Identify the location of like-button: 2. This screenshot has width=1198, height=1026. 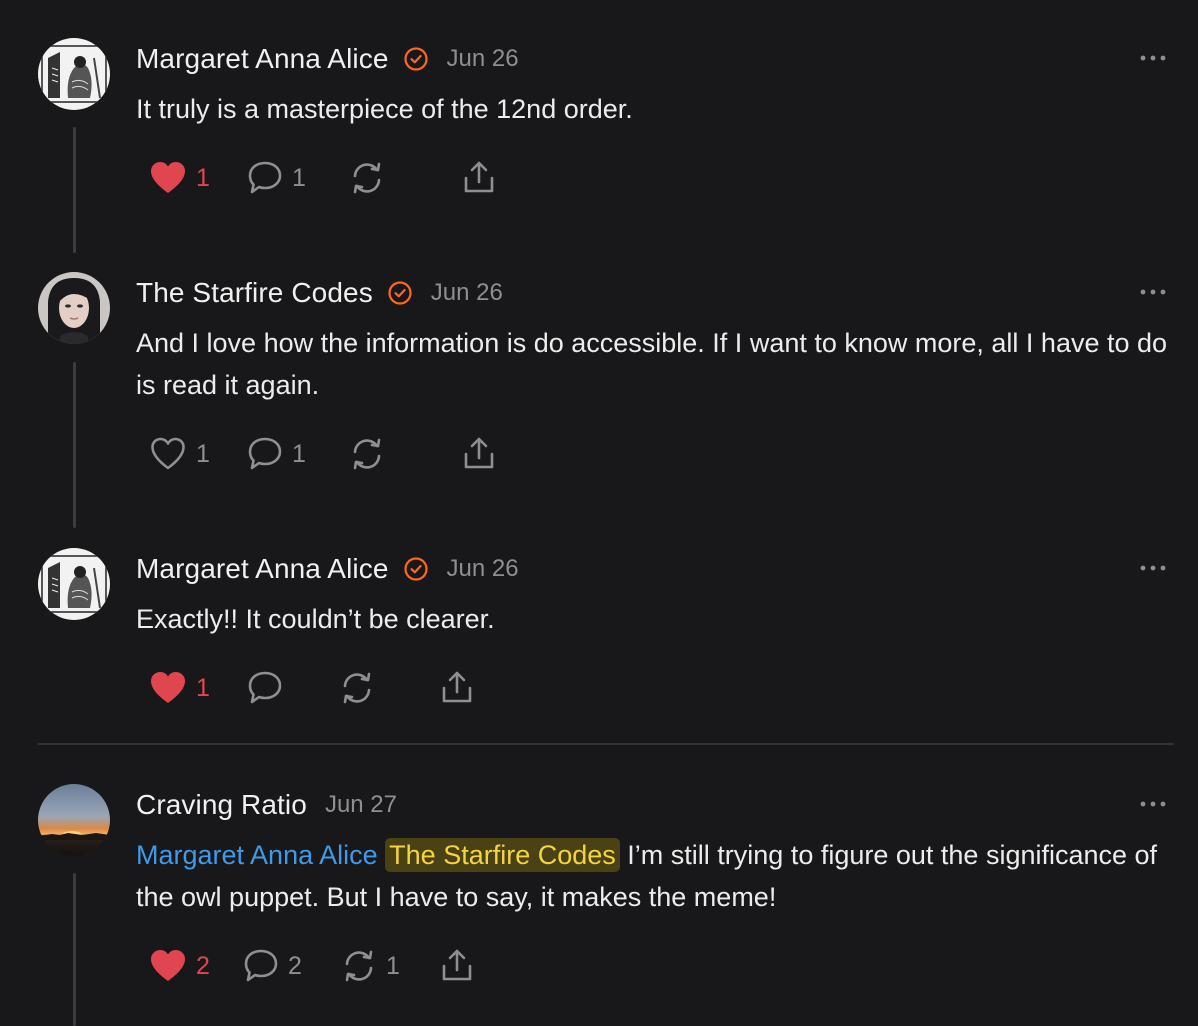
(180, 966).